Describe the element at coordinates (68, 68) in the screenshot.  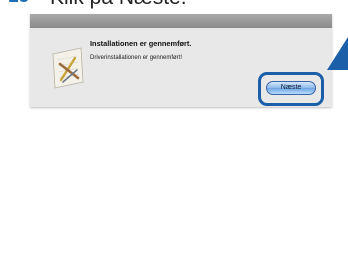
I see `installer-app-icon` at that location.